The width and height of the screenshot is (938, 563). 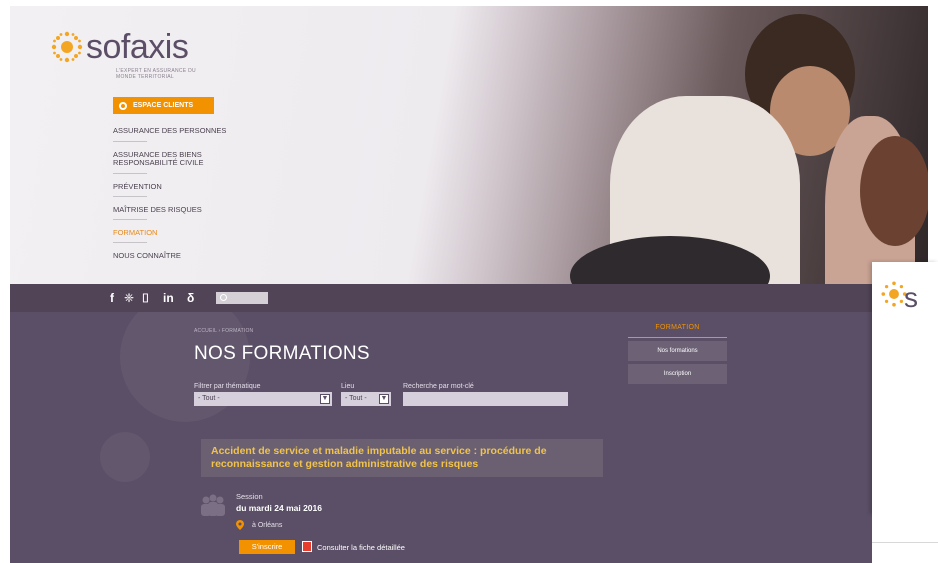 I want to click on thematique-select-value: - Tout -, so click(x=209, y=398).